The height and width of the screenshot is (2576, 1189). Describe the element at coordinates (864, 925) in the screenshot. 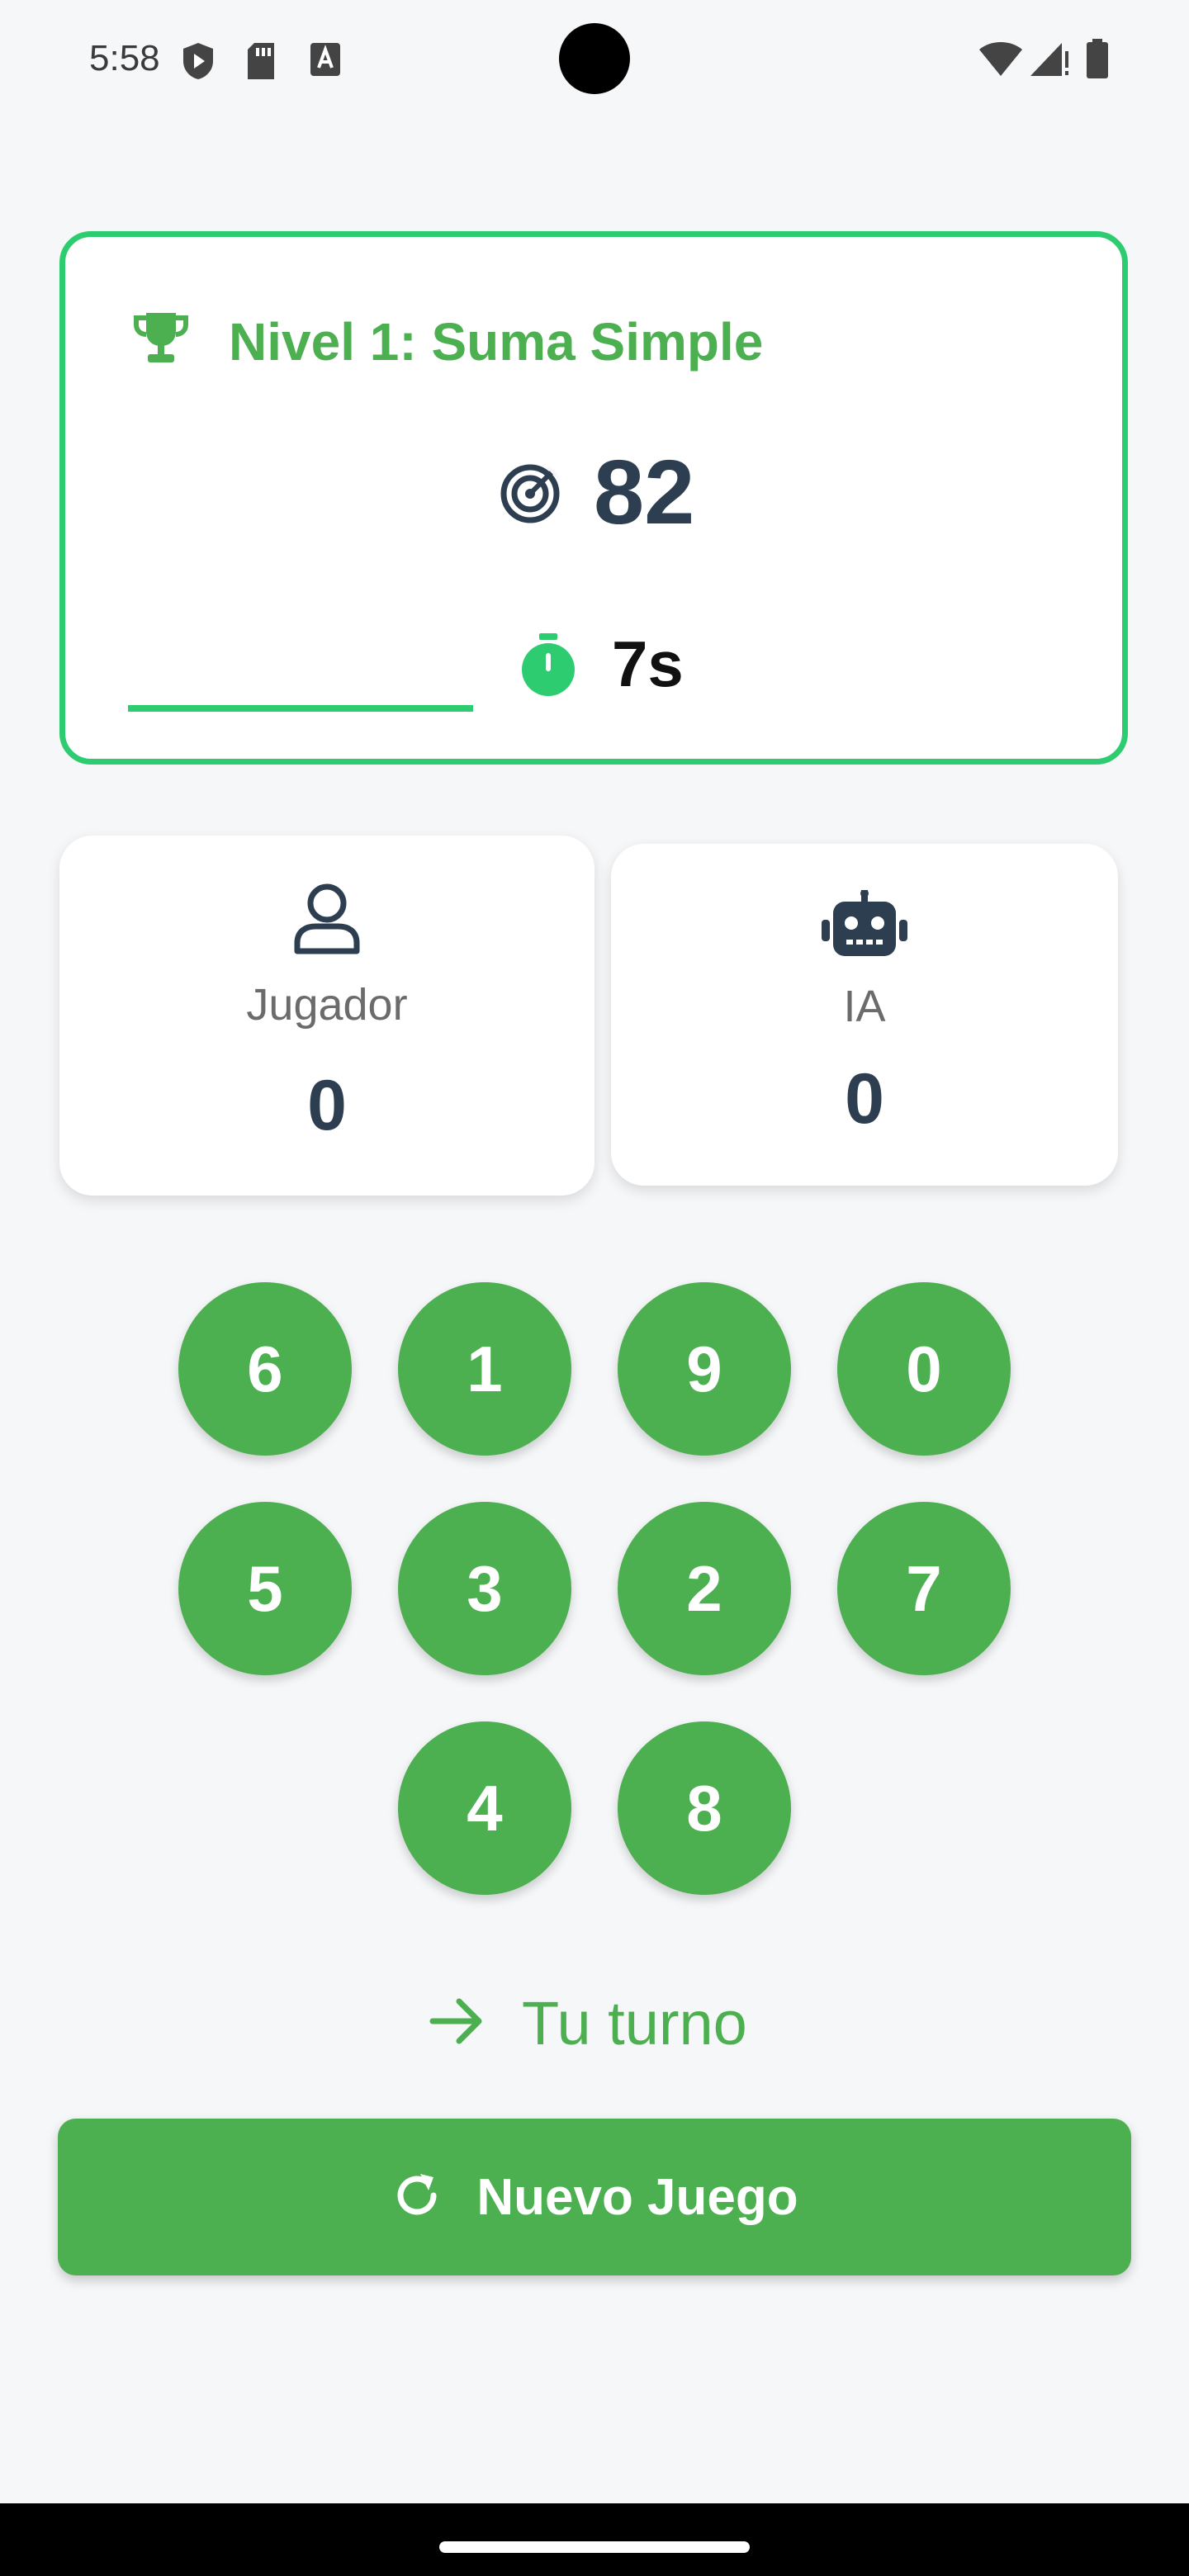

I see `robot-icon` at that location.